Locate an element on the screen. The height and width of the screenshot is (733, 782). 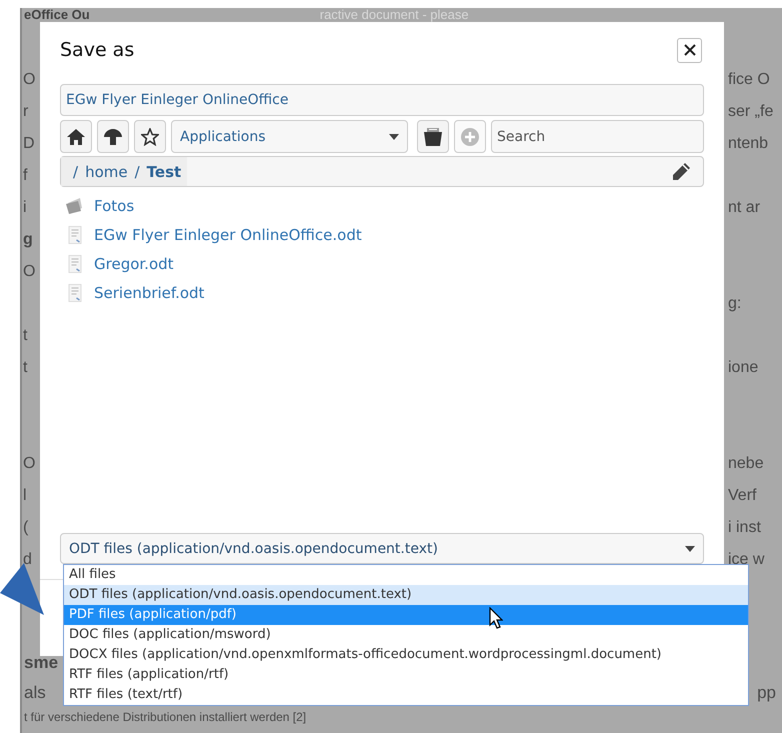
document-text: ( is located at coordinates (25, 527).